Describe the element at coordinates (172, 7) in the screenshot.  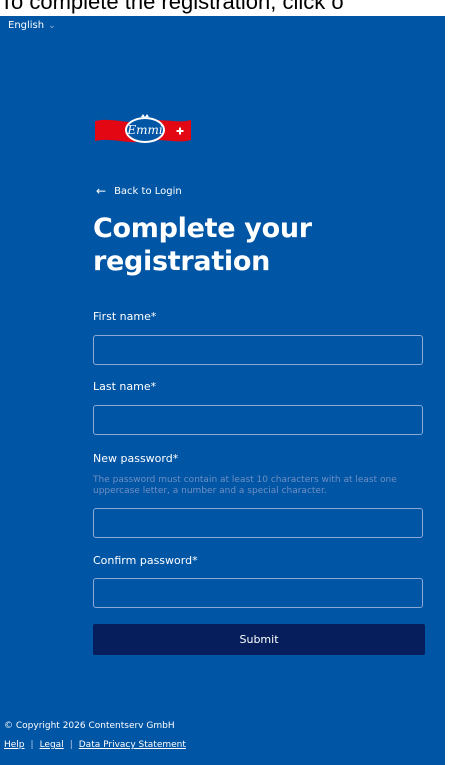
I see `caption-text: To complete the registration, click o` at that location.